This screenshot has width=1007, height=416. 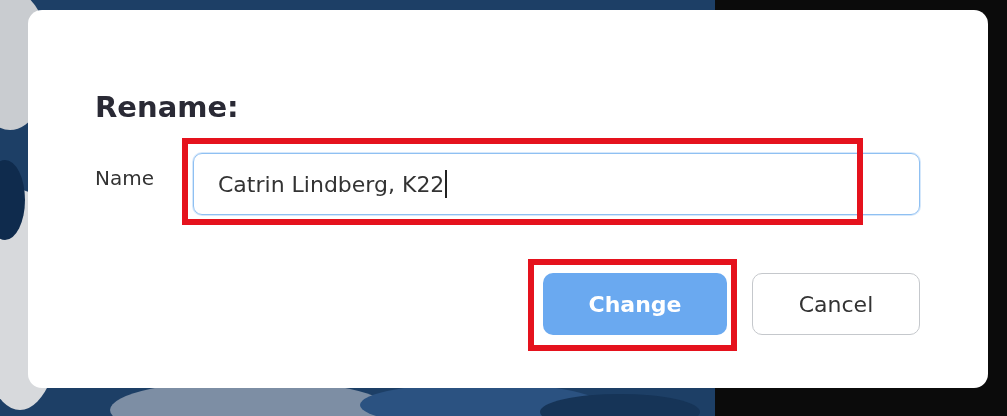 What do you see at coordinates (331, 184) in the screenshot?
I see `input-value: Catrin Lindberg, K22` at bounding box center [331, 184].